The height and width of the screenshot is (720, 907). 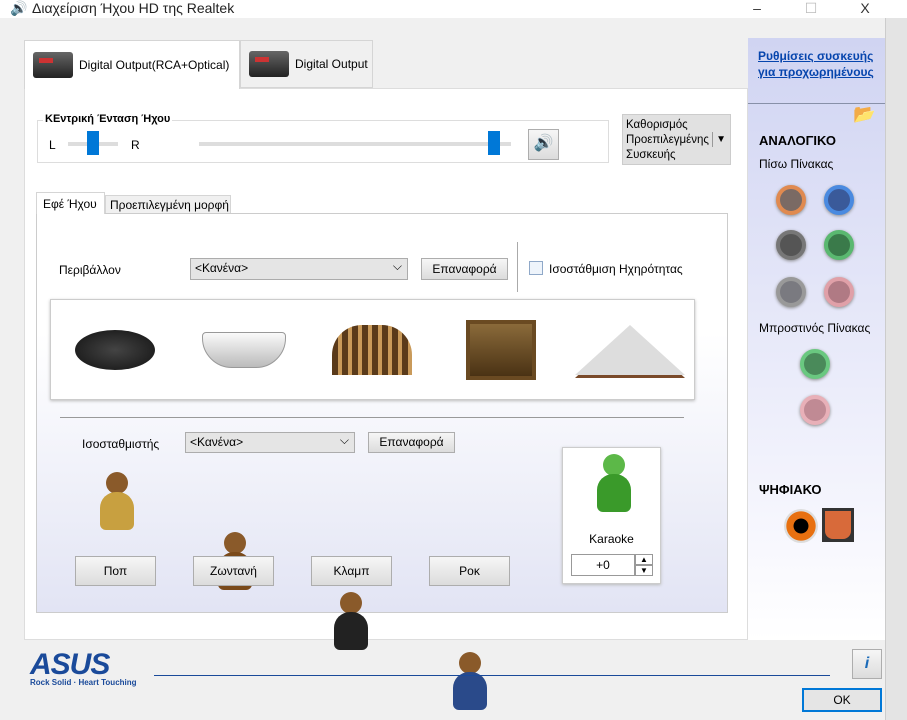 I want to click on tab-digital-output-rca-optical: Digital Output(RCA+Optical), so click(x=132, y=64).